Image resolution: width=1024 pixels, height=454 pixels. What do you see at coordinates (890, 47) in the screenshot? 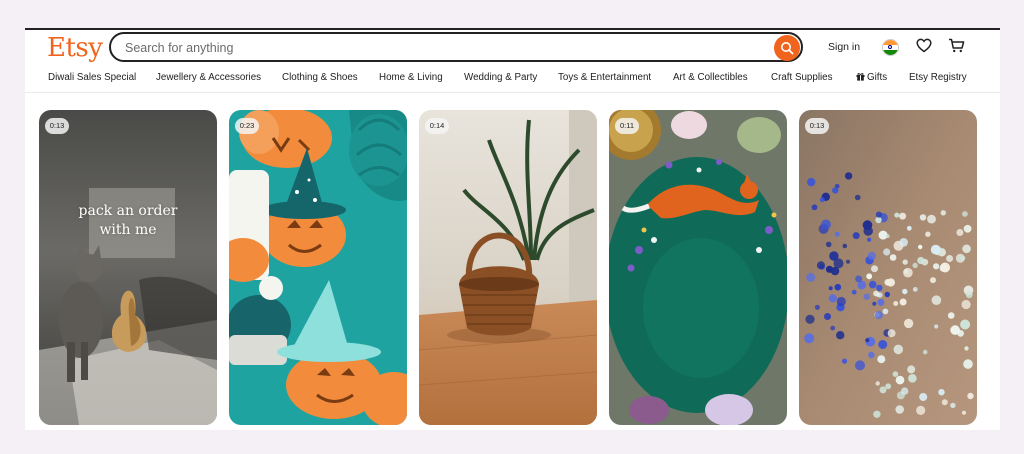
I see `india-flag-icon` at bounding box center [890, 47].